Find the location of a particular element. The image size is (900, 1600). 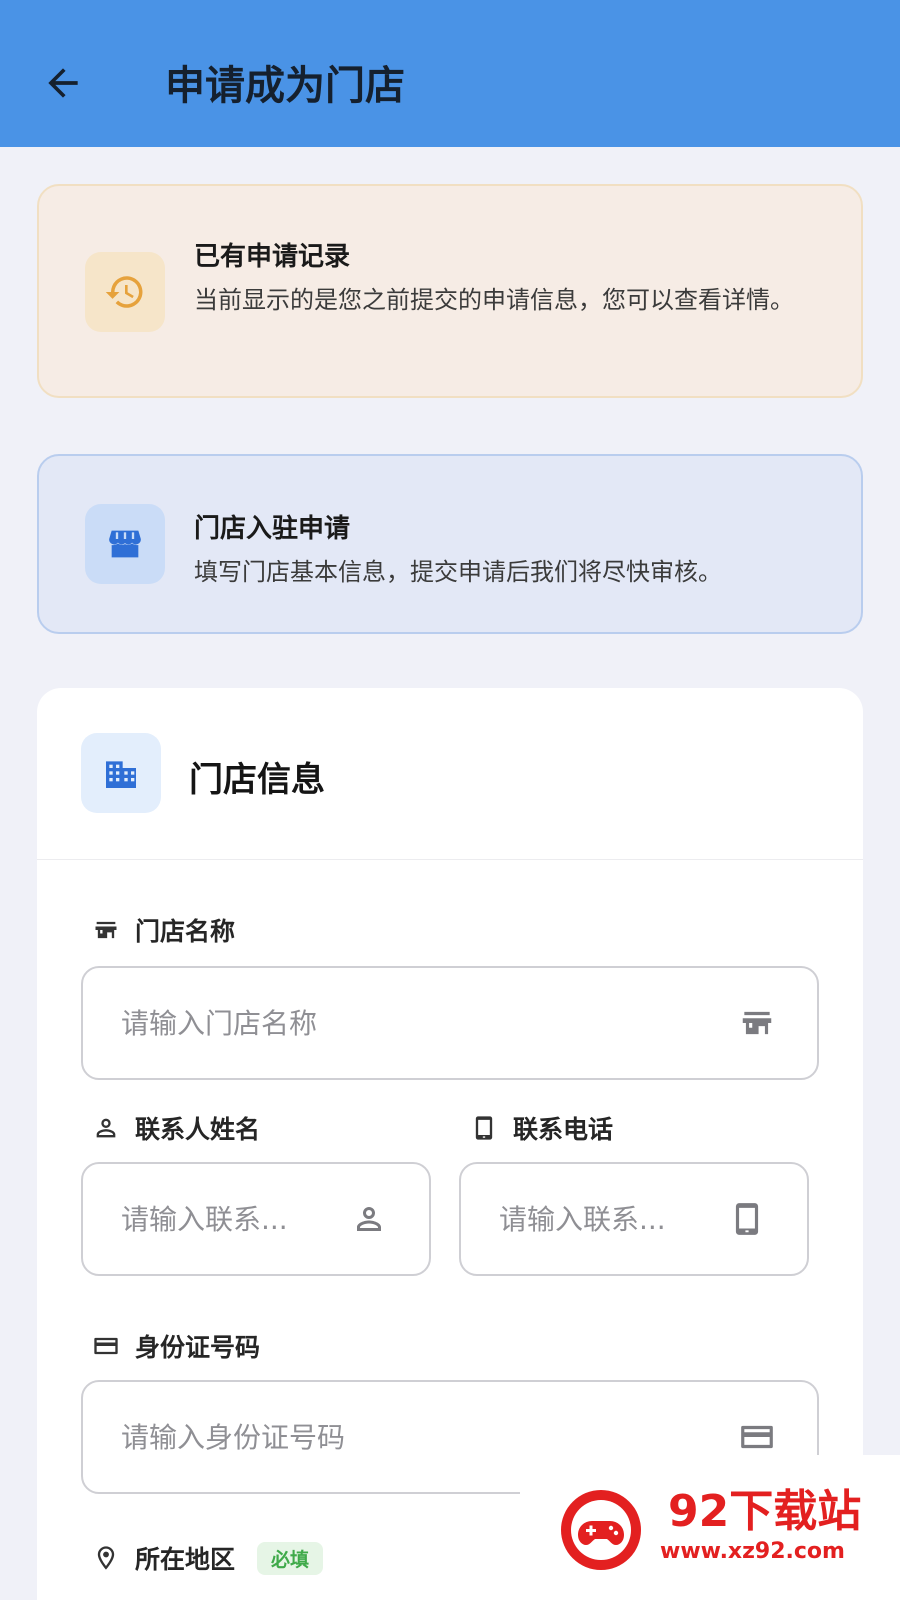

region-label: 所在地区 必填 is located at coordinates (207, 1558).